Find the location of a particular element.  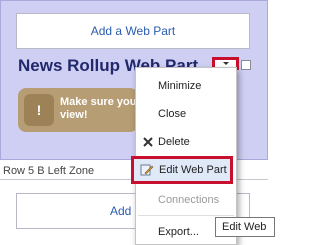

zone-label: Row 5 B Left Zone is located at coordinates (49, 171).